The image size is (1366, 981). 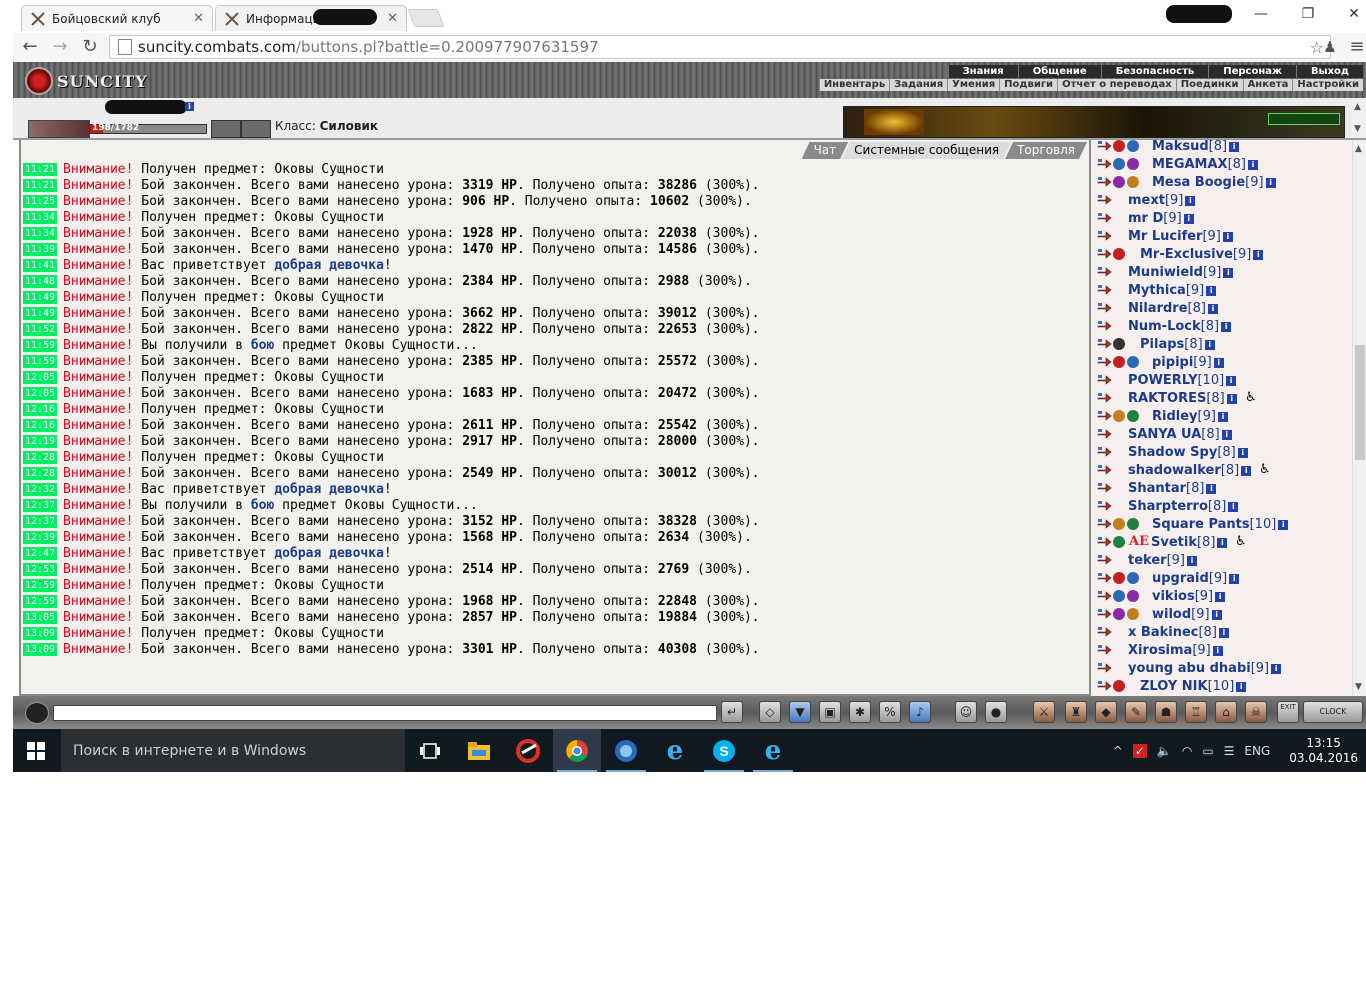 I want to click on user-name: Sharpterro[8] i, so click(x=1183, y=506).